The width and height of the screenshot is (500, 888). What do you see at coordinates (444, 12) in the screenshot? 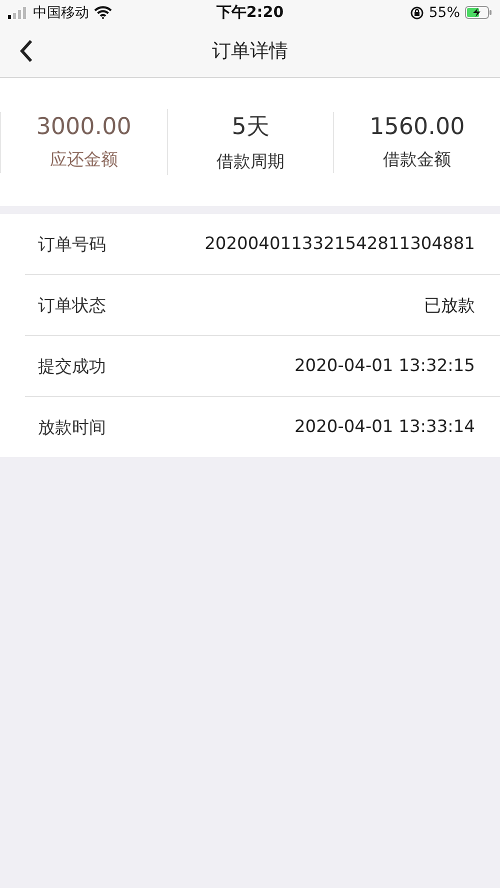
I see `battery-percent: 55%` at bounding box center [444, 12].